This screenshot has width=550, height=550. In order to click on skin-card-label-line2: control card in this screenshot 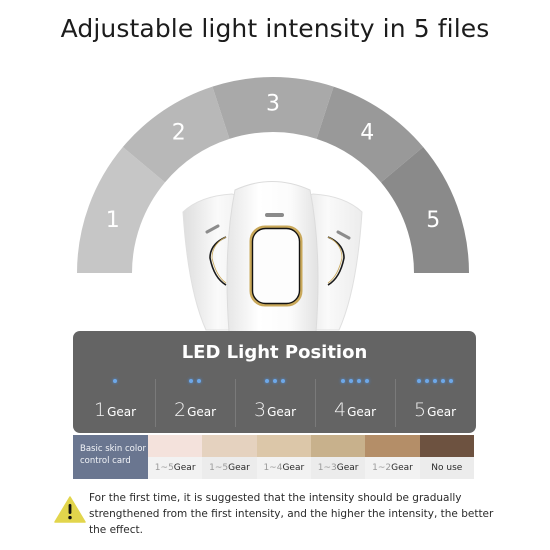, I will do `click(105, 461)`.